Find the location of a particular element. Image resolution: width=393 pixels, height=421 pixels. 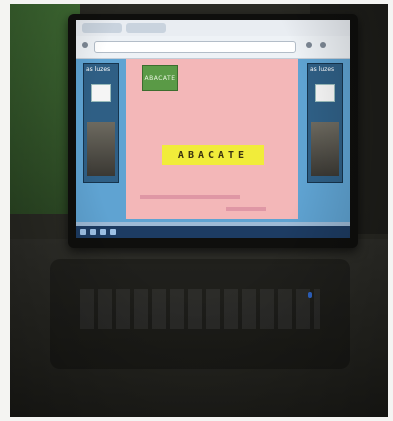

menu-icon is located at coordinates (309, 45).